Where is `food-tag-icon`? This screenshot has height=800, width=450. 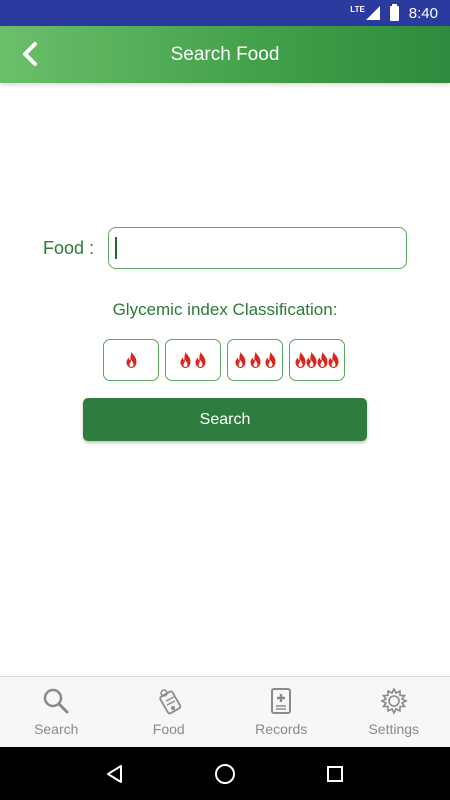
food-tag-icon is located at coordinates (169, 701).